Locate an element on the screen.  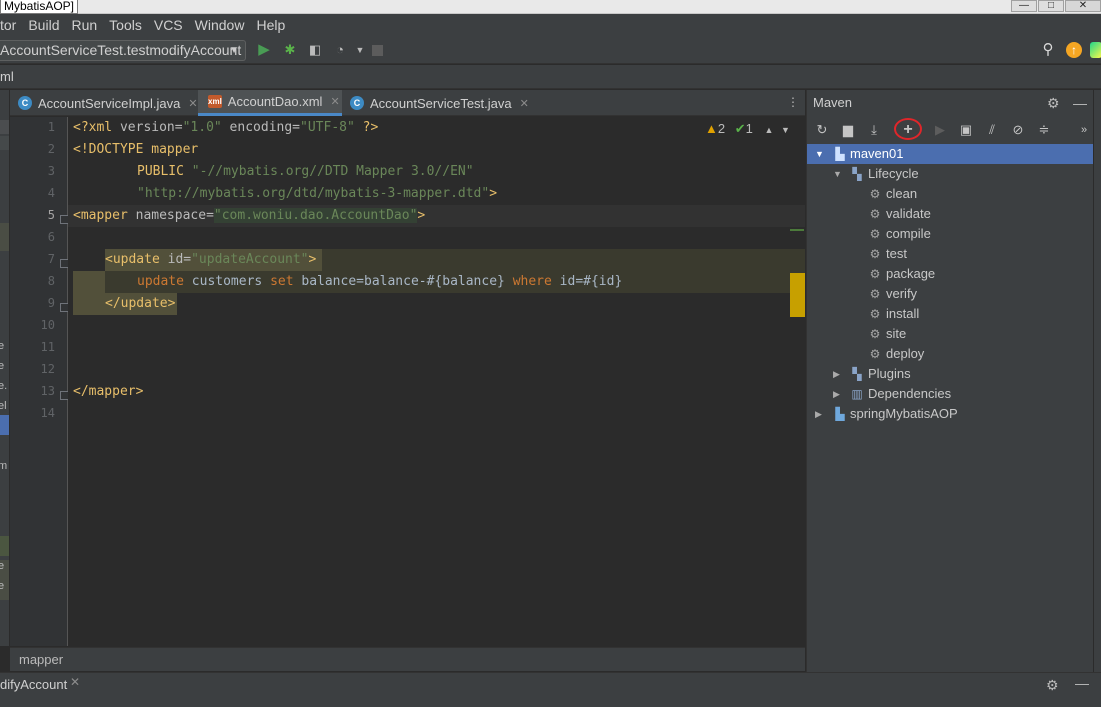
inspection-widget: ▲2 ✔1 ▲ ▼ is located at coordinates (747, 129).